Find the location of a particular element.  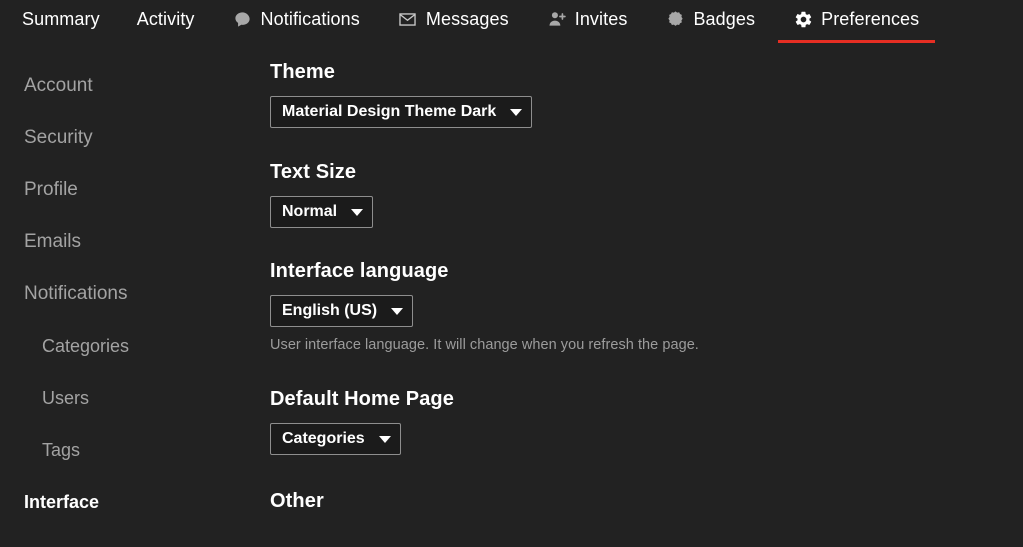

nav-label-badges: Badges is located at coordinates (724, 18).